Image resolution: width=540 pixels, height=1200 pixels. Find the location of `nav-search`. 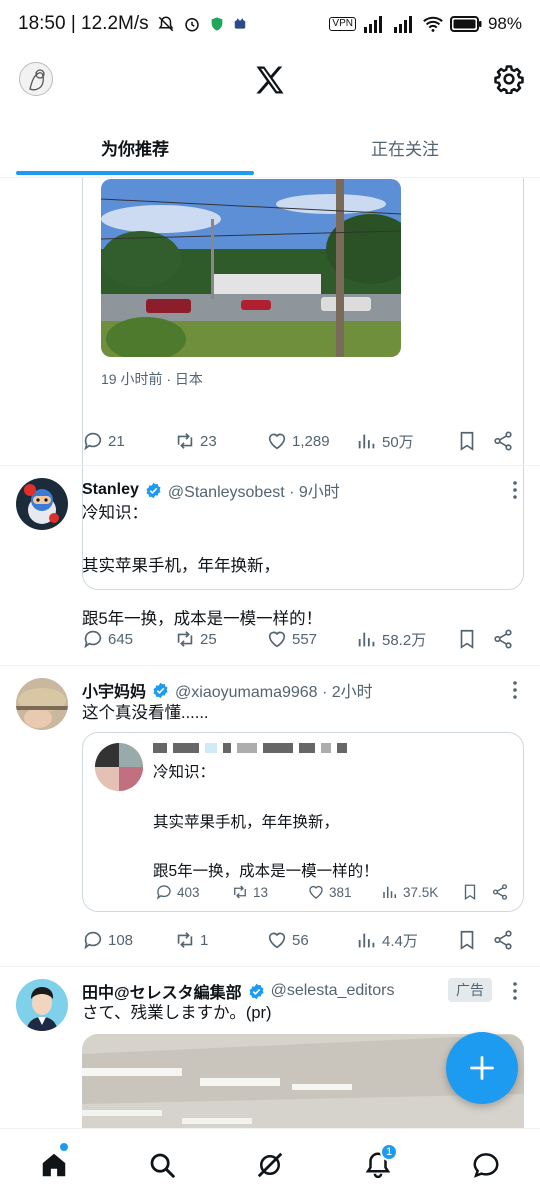

nav-search is located at coordinates (162, 1164).